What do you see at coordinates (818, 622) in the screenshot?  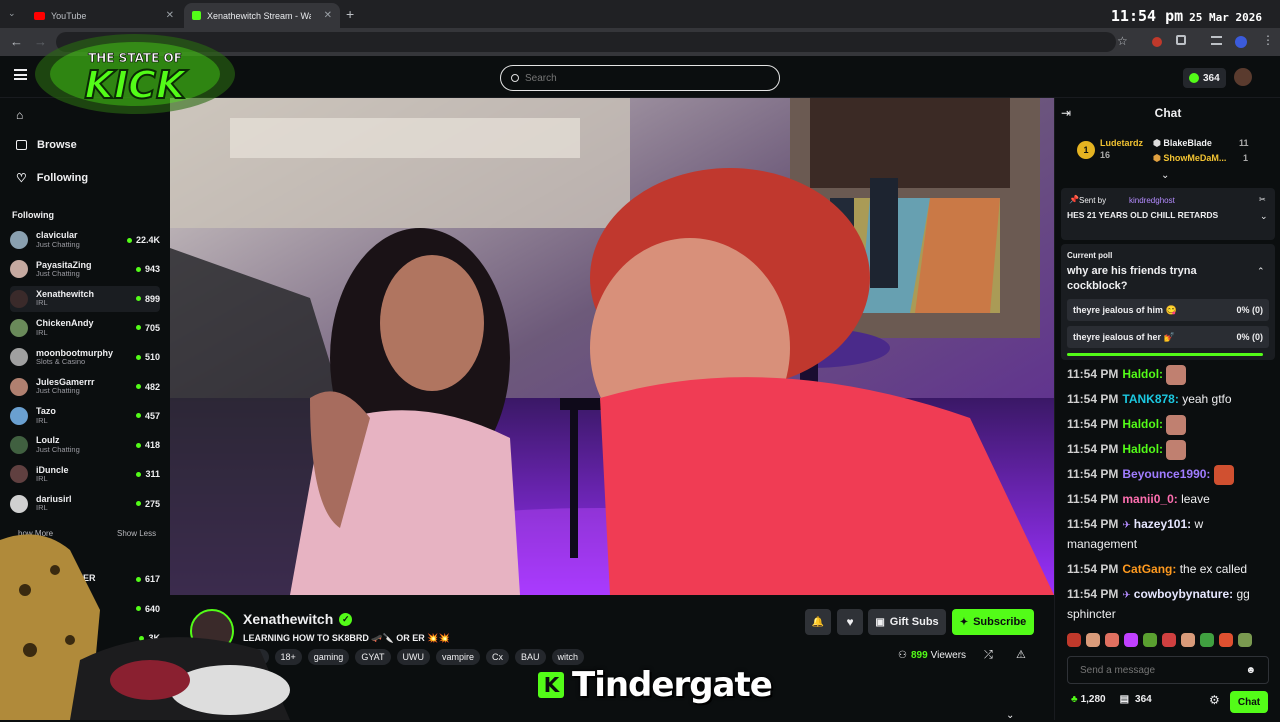 I see `notifications-button: 🔔` at bounding box center [818, 622].